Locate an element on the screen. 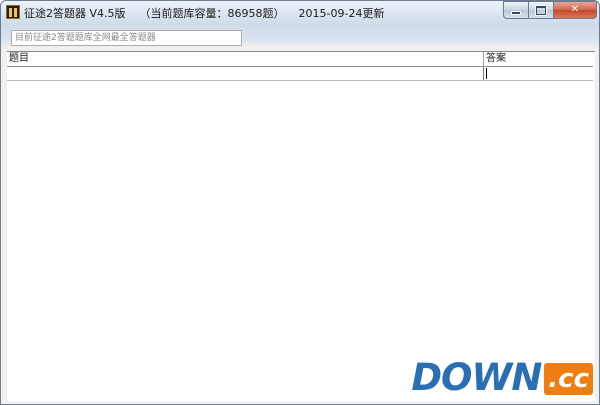 This screenshot has height=405, width=600. maximize-icon is located at coordinates (541, 10).